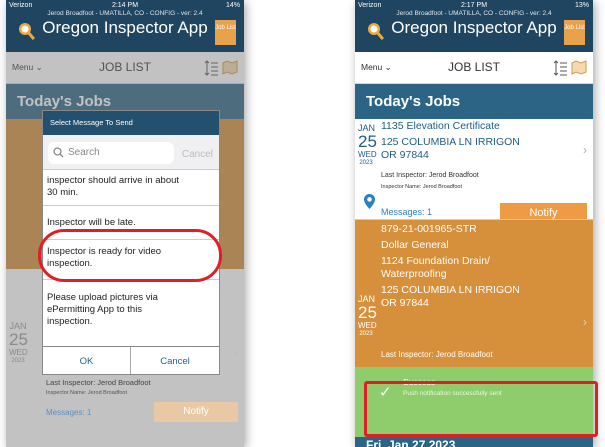  What do you see at coordinates (474, 68) in the screenshot?
I see `toolbar: Menu ⌄ JOB LIST` at bounding box center [474, 68].